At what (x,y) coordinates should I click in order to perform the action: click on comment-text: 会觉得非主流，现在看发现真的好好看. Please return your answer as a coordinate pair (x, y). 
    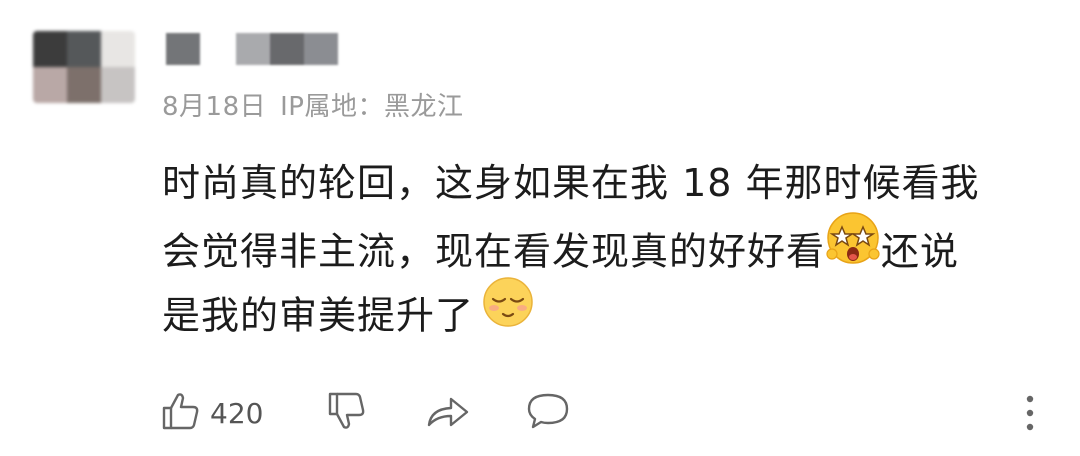
    Looking at the image, I should click on (494, 251).